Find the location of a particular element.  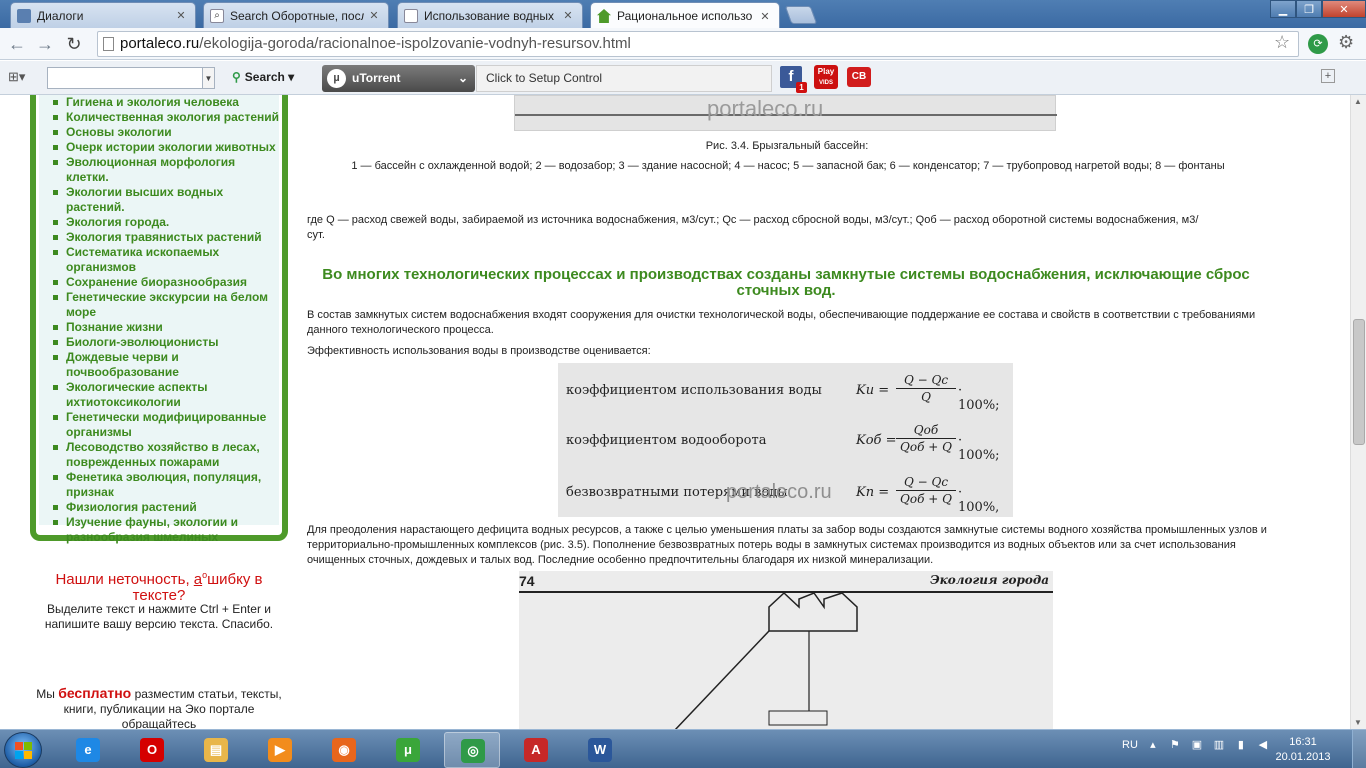

taskbar-explorer-button: ▤ is located at coordinates (216, 750).